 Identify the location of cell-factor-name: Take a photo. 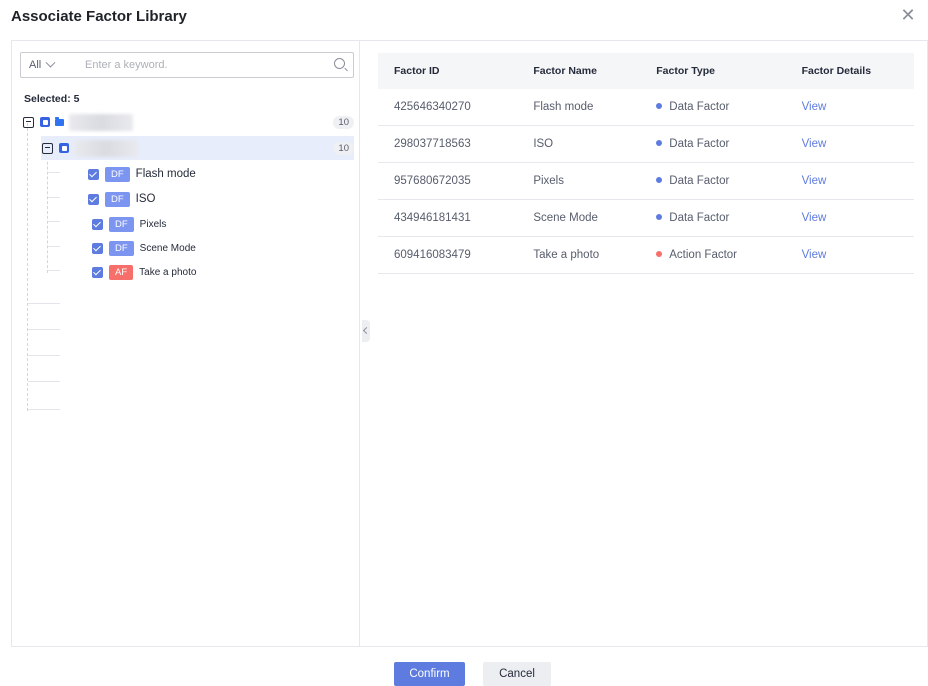
(579, 255).